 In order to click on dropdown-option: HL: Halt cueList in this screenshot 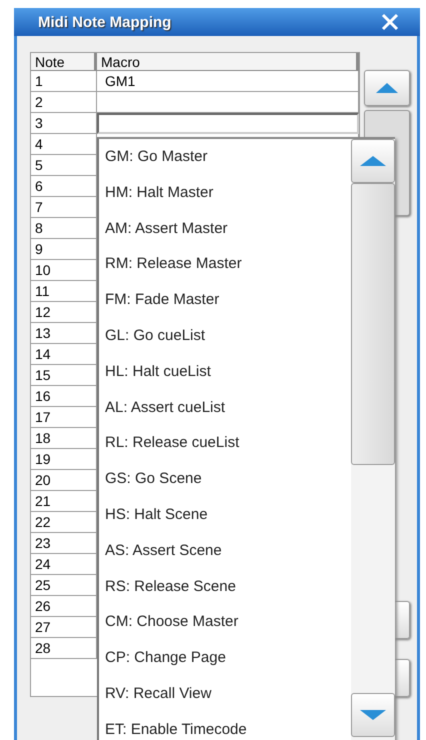, I will do `click(228, 372)`.